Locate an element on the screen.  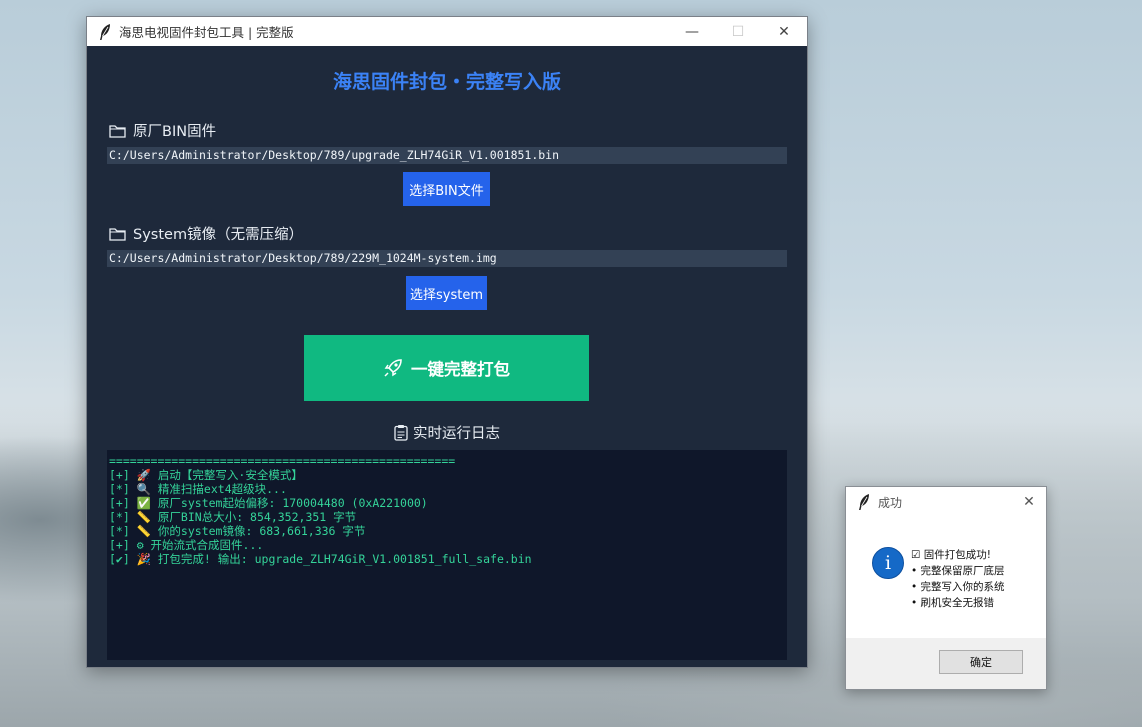
bin-section-label: 原厂BIN固件 is located at coordinates (162, 130).